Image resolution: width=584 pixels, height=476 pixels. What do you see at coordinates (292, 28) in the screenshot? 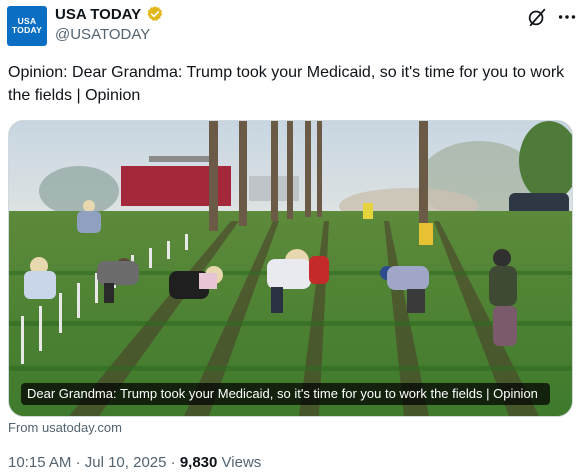
I see `tweet-header: USA TODAY USA TODAY @USATODAY` at bounding box center [292, 28].